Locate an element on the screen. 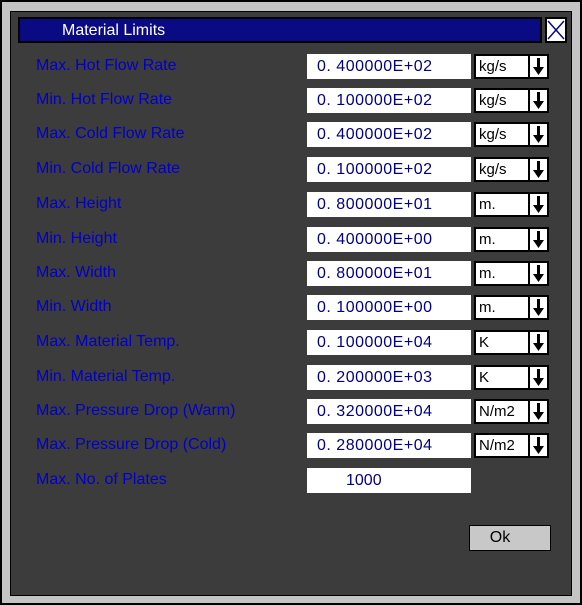 This screenshot has width=582, height=605. field-label: Max. Width is located at coordinates (76, 272).